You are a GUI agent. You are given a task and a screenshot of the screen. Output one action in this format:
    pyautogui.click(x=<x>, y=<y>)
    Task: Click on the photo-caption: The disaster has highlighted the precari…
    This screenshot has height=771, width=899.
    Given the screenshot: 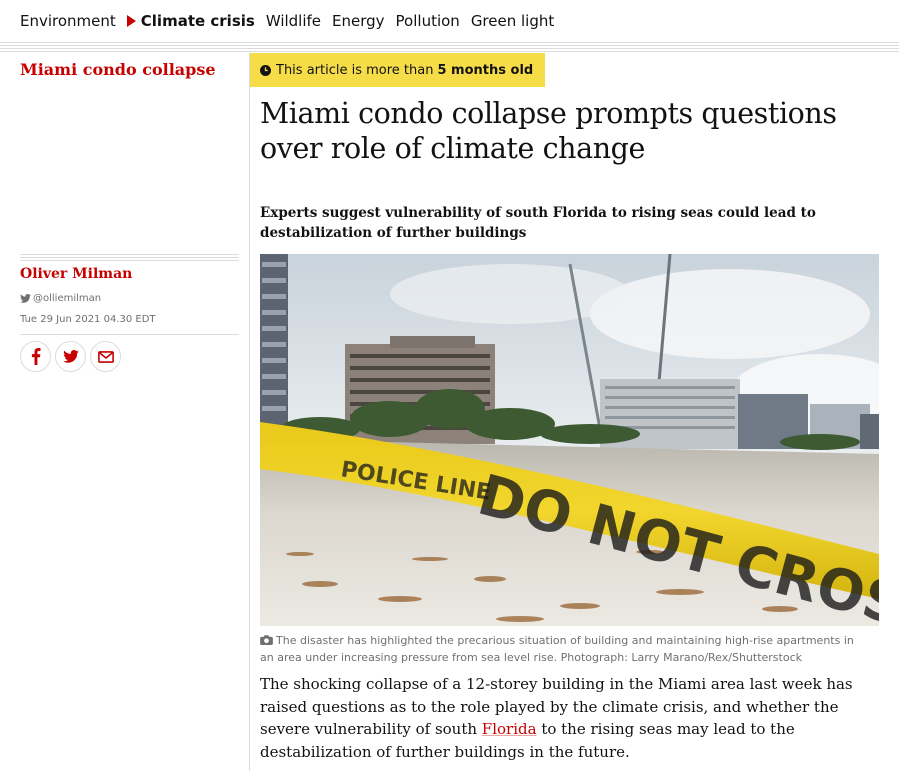 What is the action you would take?
    pyautogui.click(x=565, y=649)
    